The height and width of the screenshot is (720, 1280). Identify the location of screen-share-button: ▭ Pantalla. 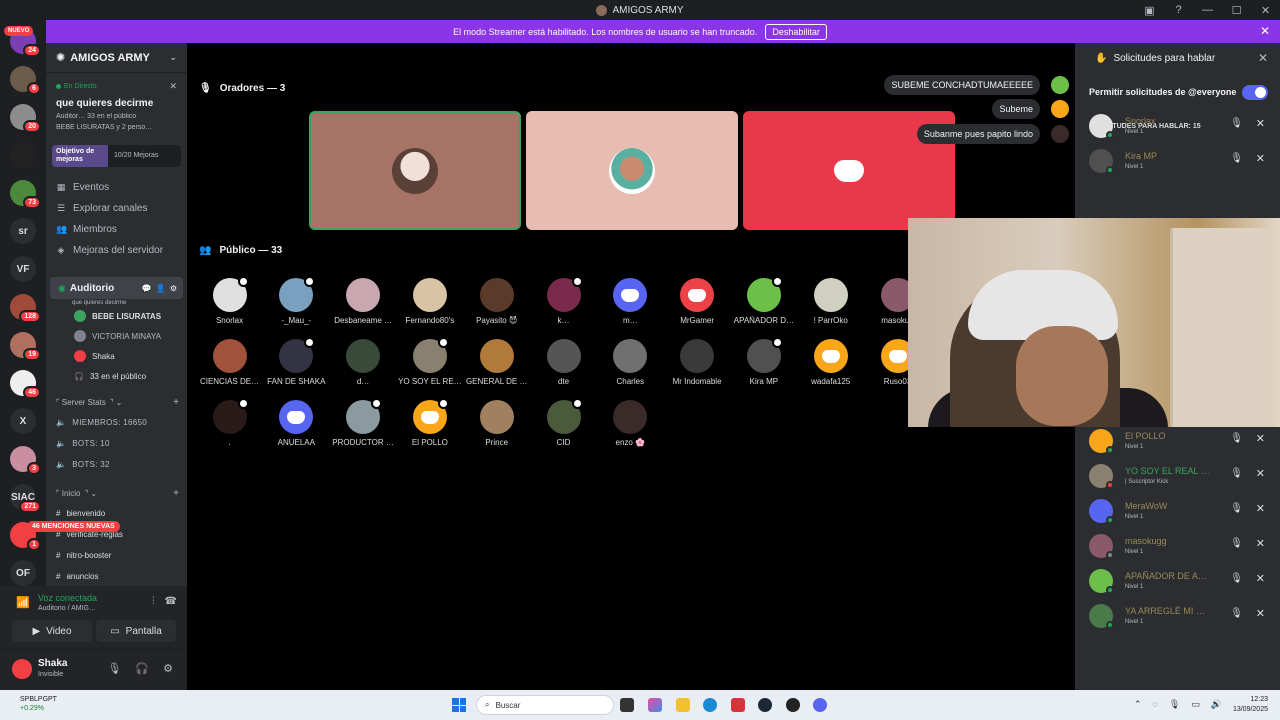
(136, 631).